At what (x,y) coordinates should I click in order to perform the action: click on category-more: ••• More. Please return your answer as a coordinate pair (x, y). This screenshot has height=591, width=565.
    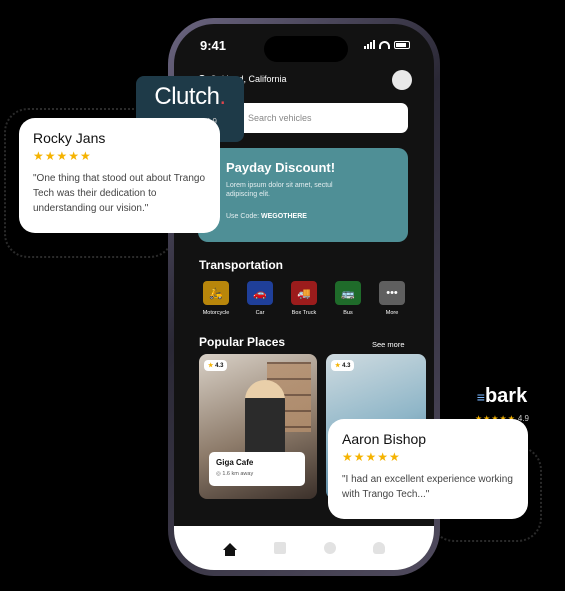
    Looking at the image, I should click on (392, 298).